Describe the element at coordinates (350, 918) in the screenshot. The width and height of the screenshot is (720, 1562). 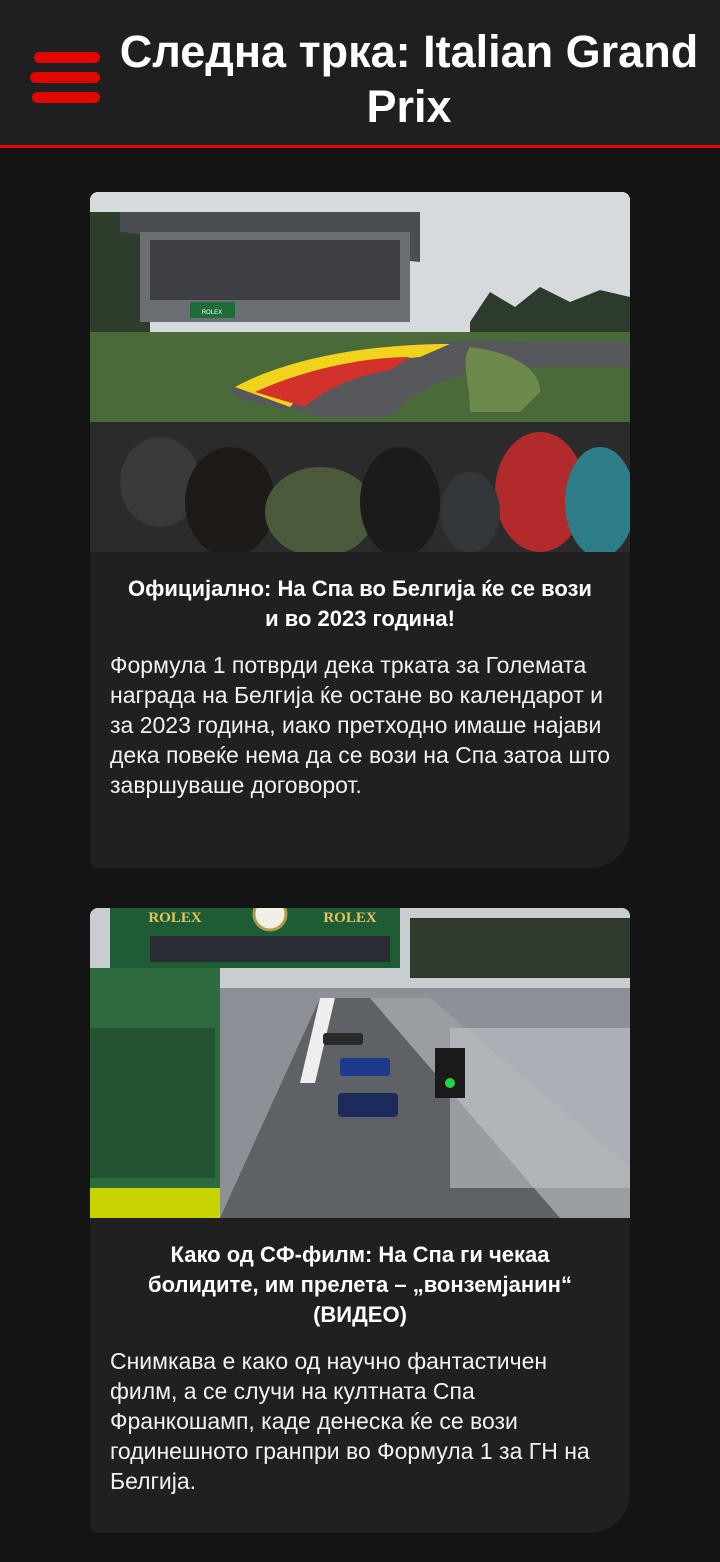
I see `rolex-sign-right: ROLEX` at that location.